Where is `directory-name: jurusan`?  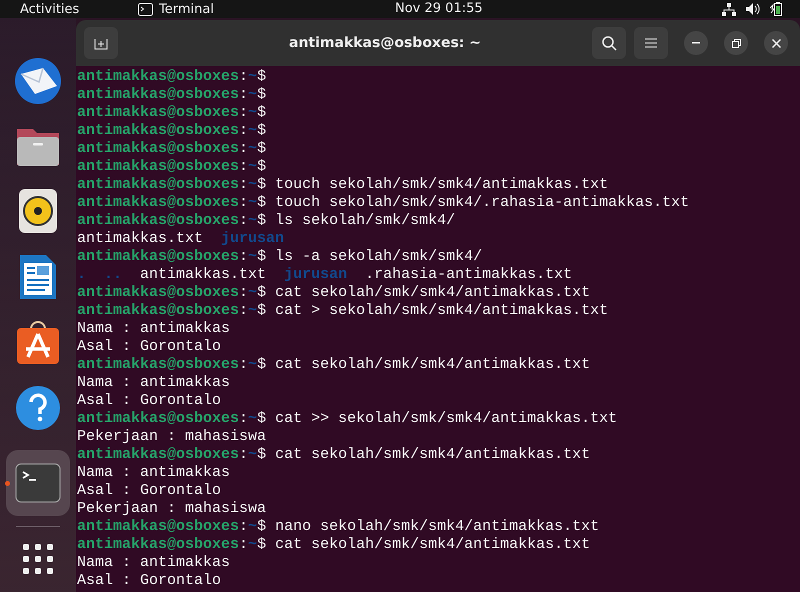
directory-name: jurusan is located at coordinates (316, 275).